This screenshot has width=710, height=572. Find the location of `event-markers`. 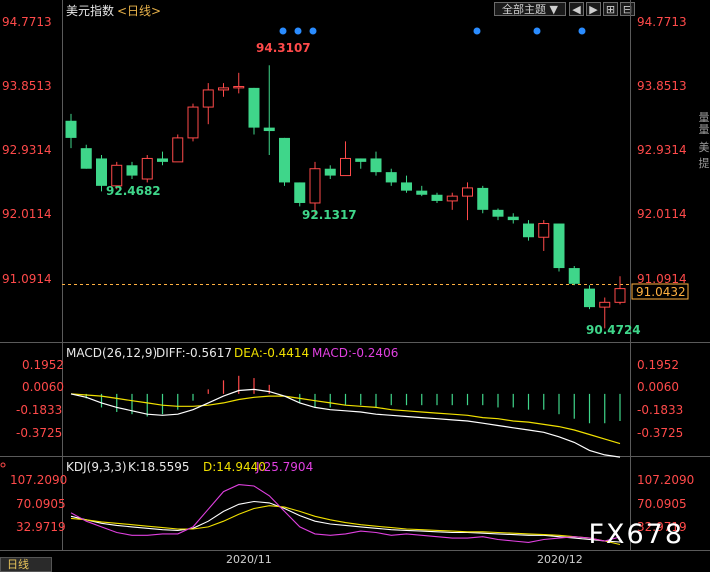

event-markers is located at coordinates (432, 31).